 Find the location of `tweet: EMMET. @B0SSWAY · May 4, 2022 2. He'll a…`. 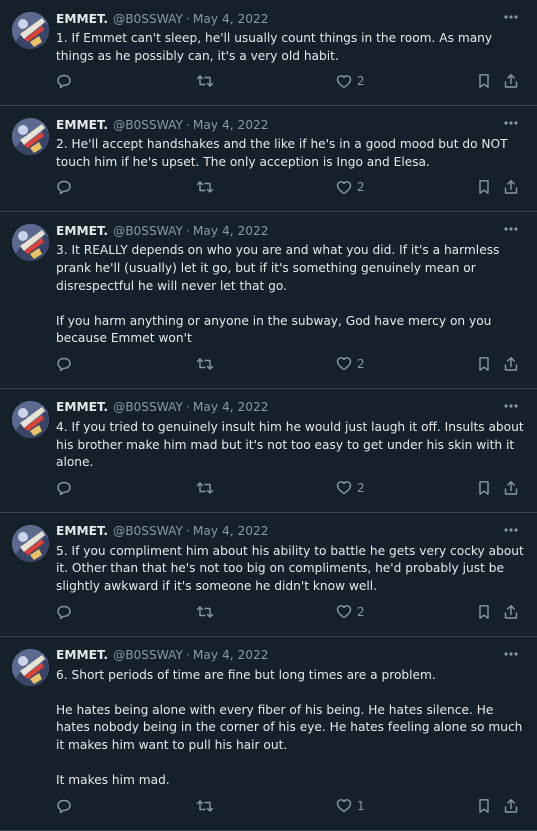

tweet: EMMET. @B0SSWAY · May 4, 2022 2. He'll a… is located at coordinates (268, 159).